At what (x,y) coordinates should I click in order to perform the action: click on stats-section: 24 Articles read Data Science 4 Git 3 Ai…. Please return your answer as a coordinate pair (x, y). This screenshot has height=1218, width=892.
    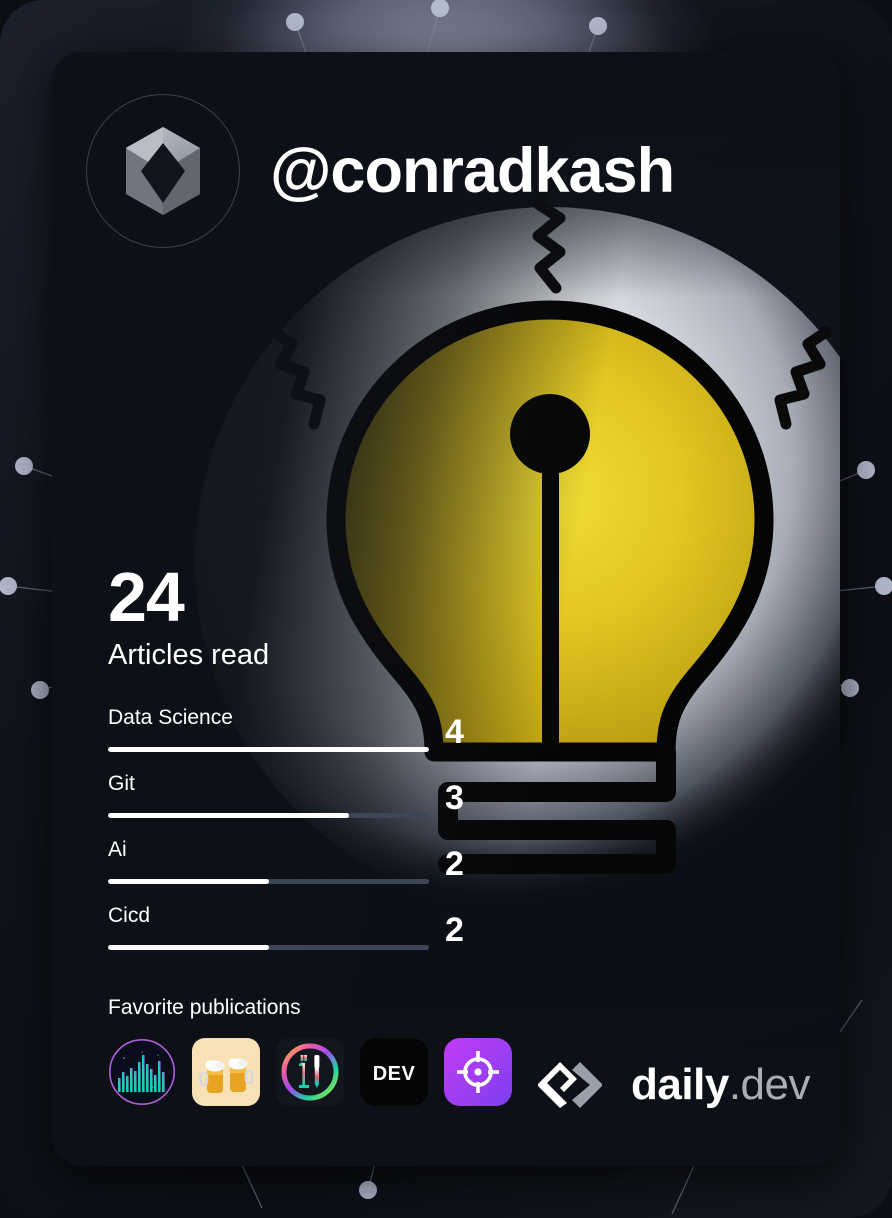
    Looking at the image, I should click on (298, 762).